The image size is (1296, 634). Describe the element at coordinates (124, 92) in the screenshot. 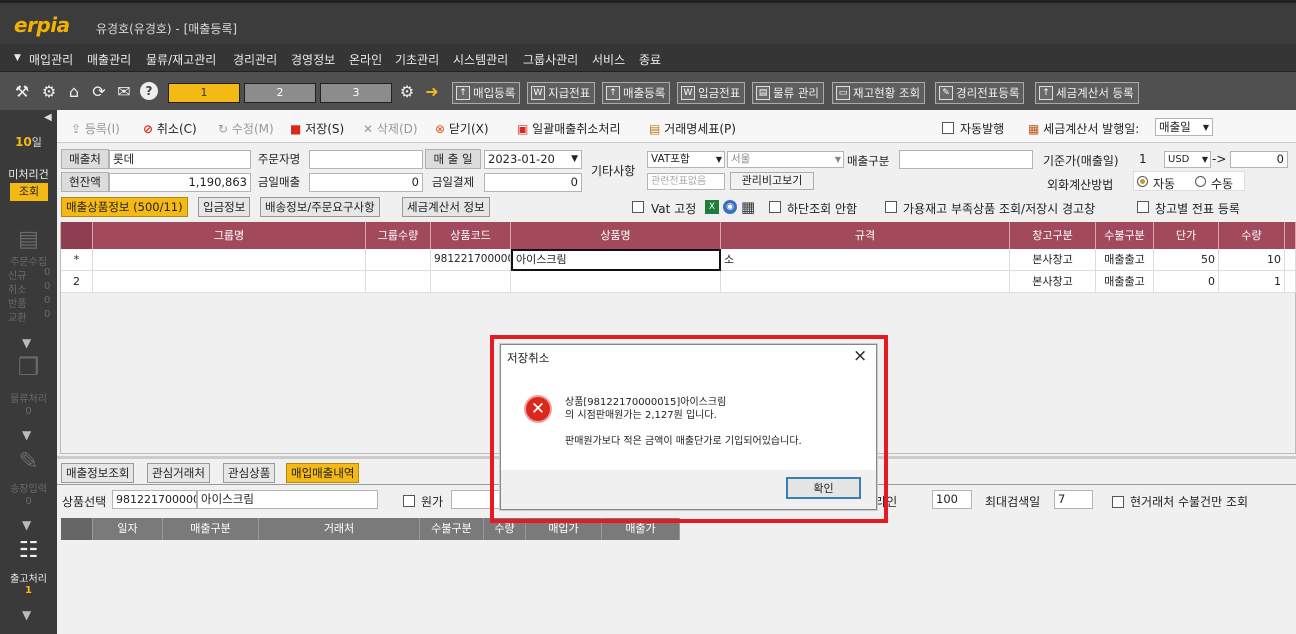

I see `mail-icon: ✉` at that location.